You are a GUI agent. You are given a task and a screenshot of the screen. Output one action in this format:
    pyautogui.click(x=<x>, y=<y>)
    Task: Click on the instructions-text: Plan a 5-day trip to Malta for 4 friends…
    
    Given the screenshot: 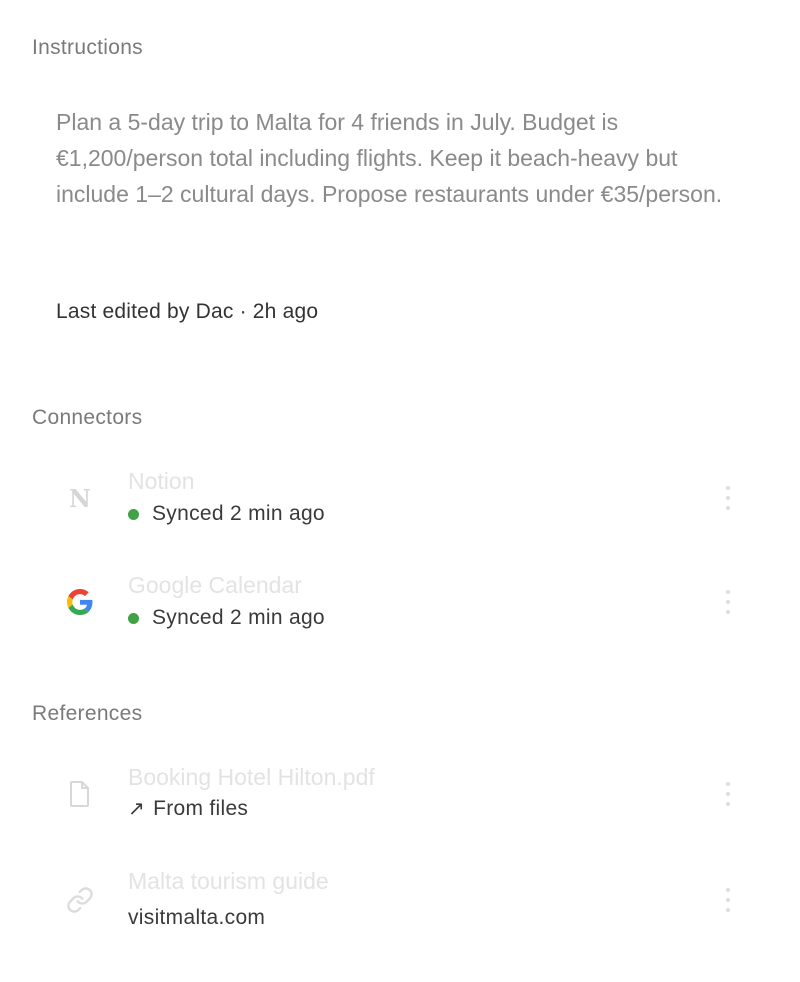 What is the action you would take?
    pyautogui.click(x=396, y=158)
    